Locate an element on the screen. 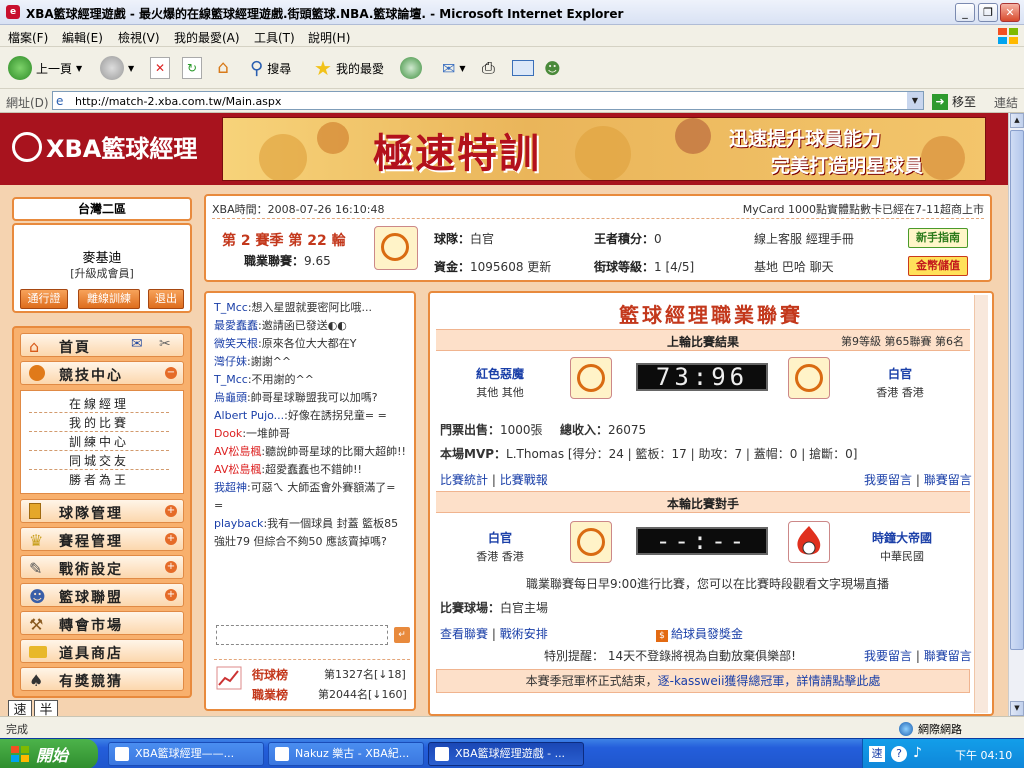 Image resolution: width=1024 pixels, height=768 pixels. home-team-logo is located at coordinates (591, 378).